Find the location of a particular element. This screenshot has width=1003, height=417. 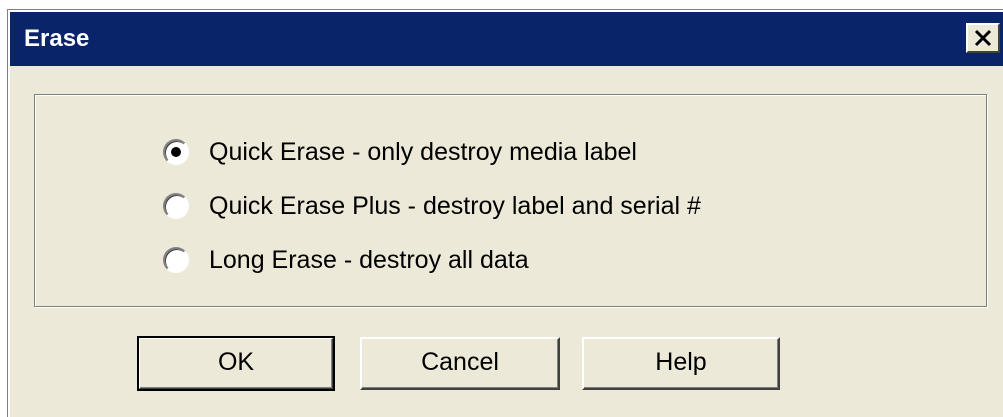

help-button: Help is located at coordinates (681, 363).